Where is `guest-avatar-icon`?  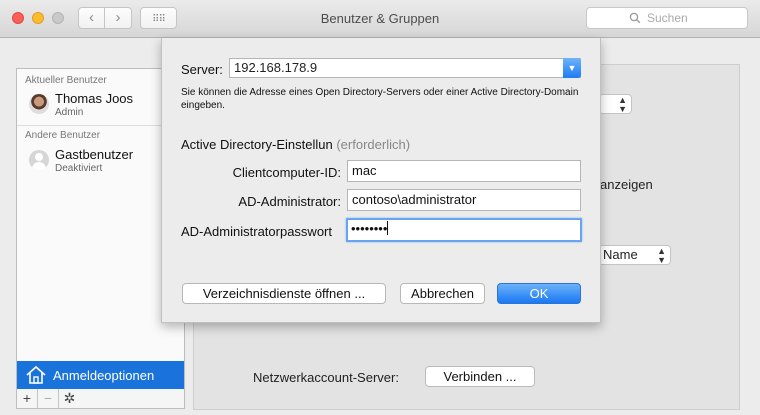 guest-avatar-icon is located at coordinates (39, 160).